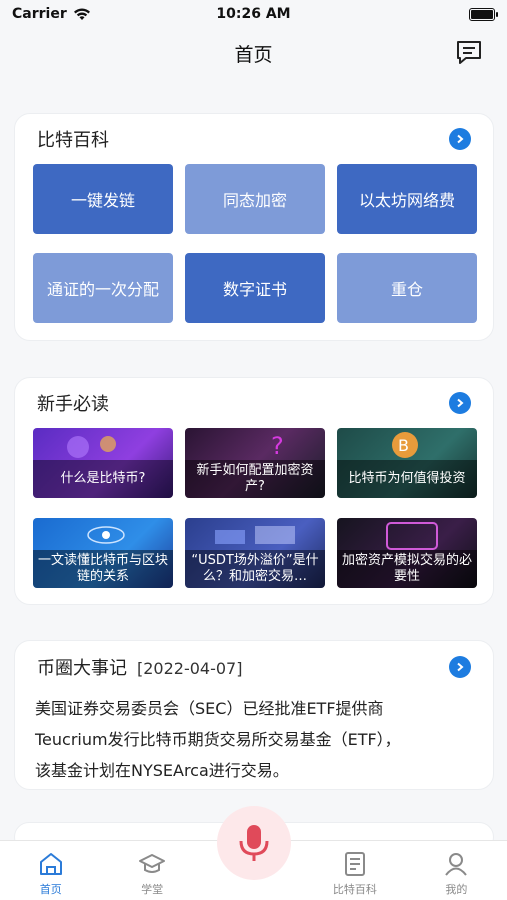  What do you see at coordinates (81, 14) in the screenshot?
I see `wifi-icon` at bounding box center [81, 14].